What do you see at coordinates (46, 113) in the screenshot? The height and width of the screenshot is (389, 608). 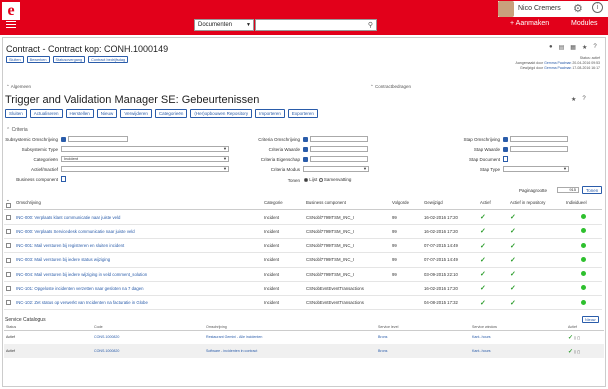 I see `refresh-button: Actualiseren` at bounding box center [46, 113].